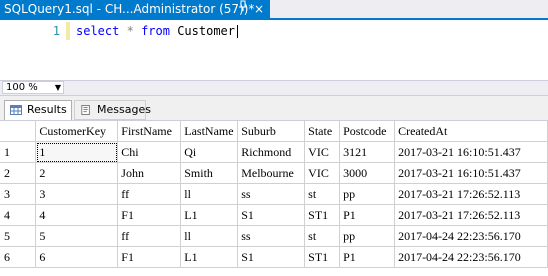 The image size is (548, 276). I want to click on zoom-select: 100 % ▼, so click(33, 87).